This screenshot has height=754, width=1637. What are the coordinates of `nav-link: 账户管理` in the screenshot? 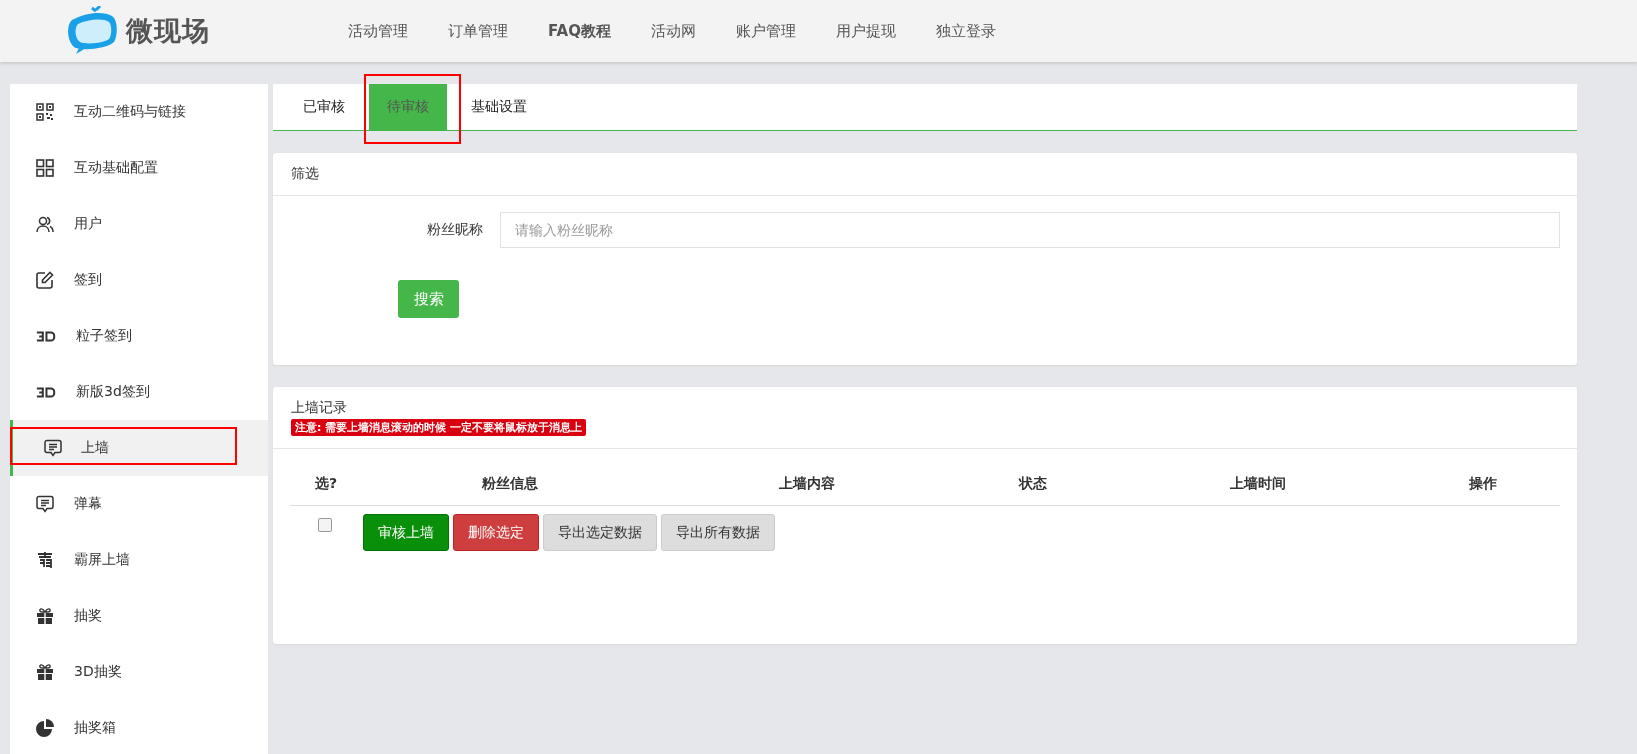 It's located at (765, 31).